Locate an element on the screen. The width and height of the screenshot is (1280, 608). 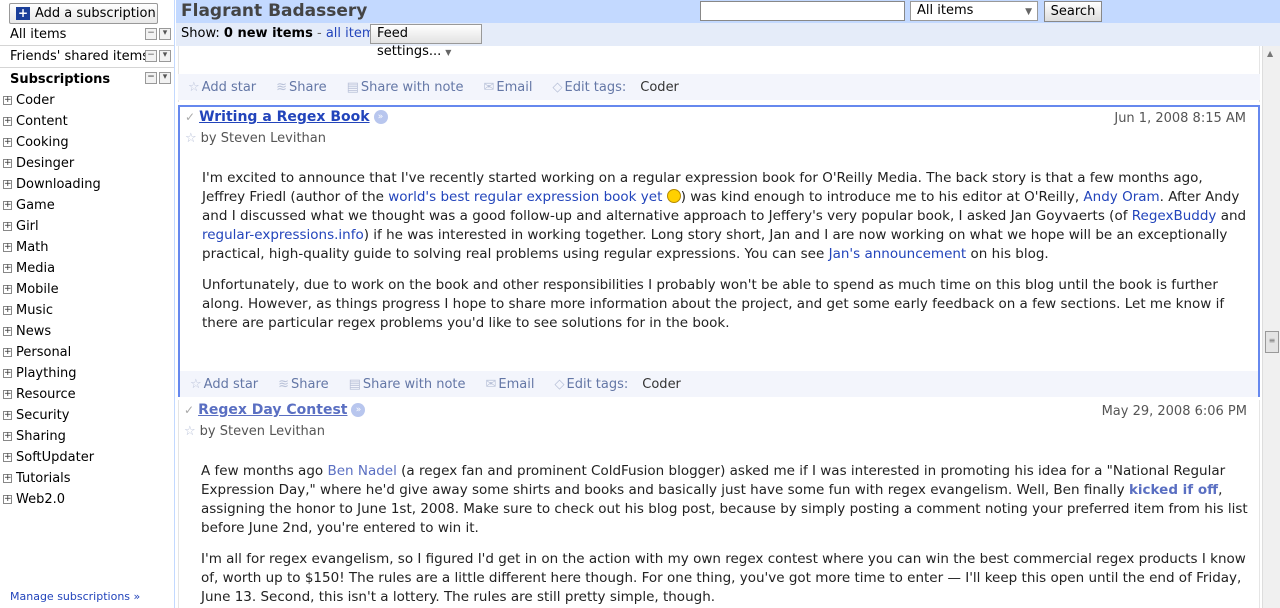
jans-announcement-link: Jan's announcement is located at coordinates (898, 254).